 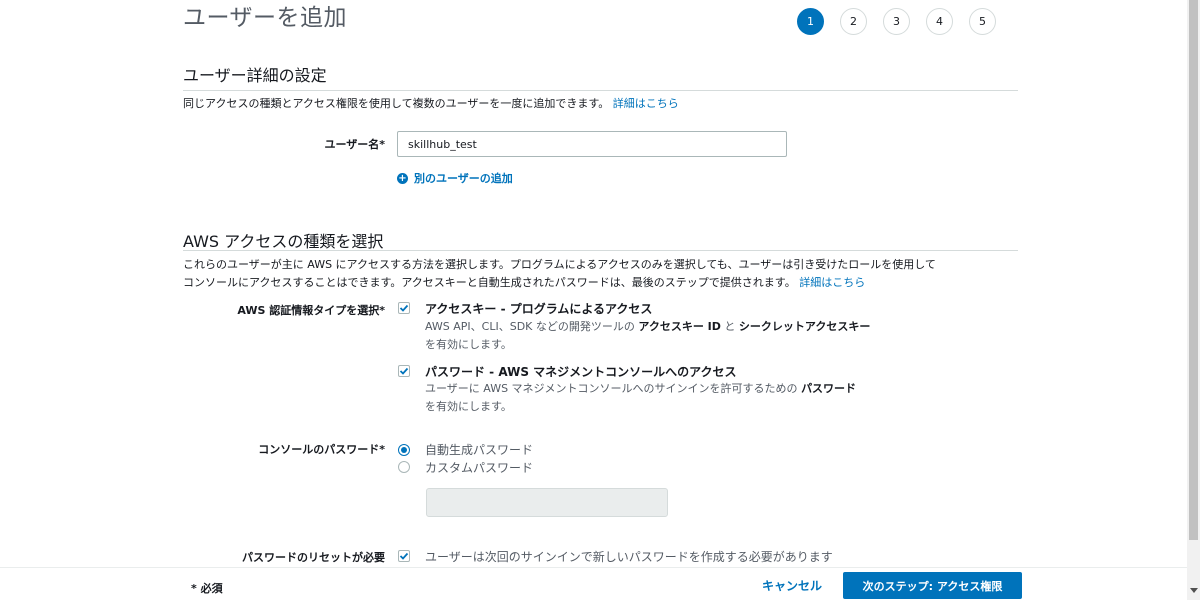 I want to click on opt1-desc-e: を有効にします。, so click(x=468, y=344).